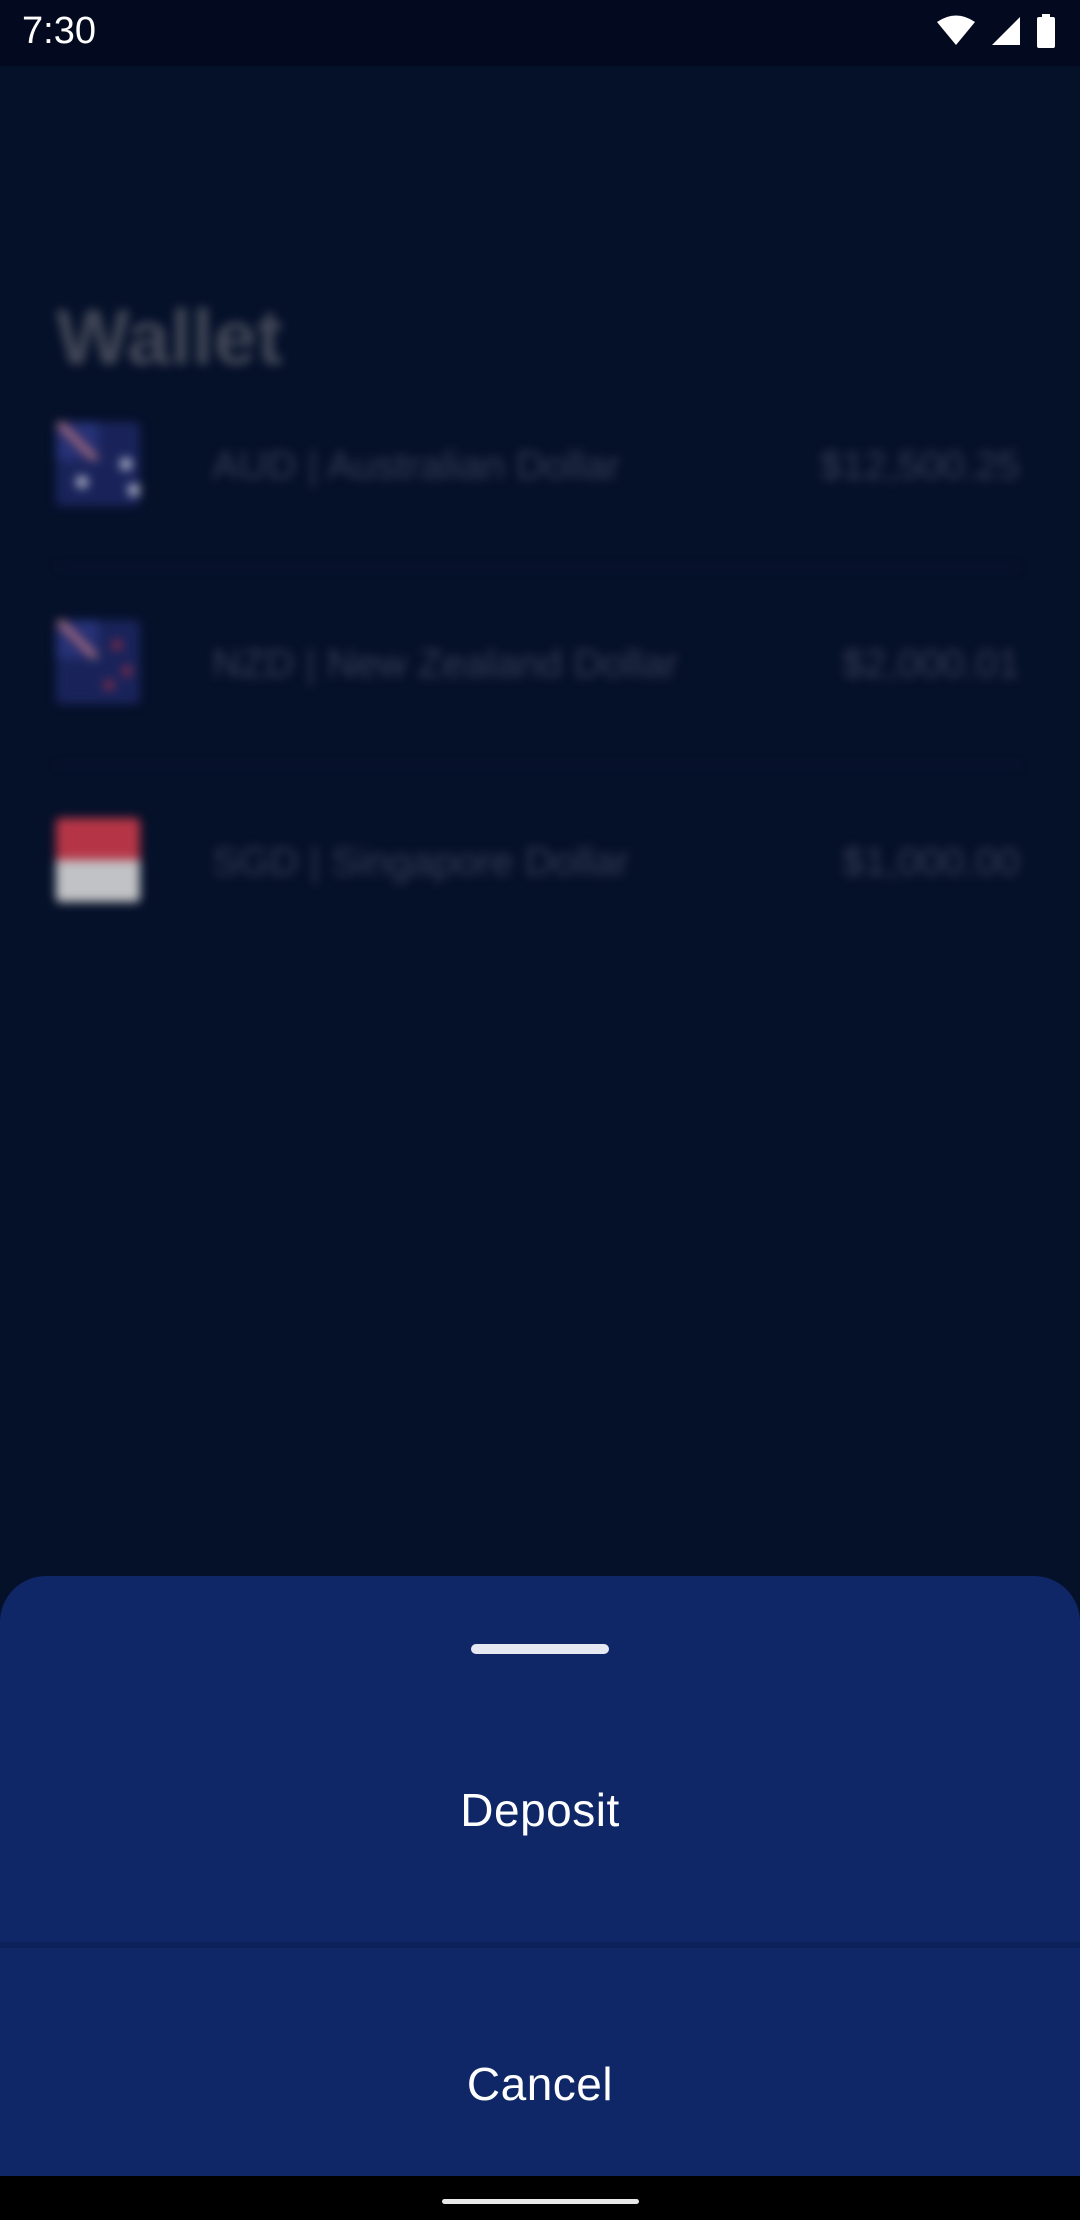 Image resolution: width=1080 pixels, height=2220 pixels. I want to click on navigation-bar, so click(540, 2198).